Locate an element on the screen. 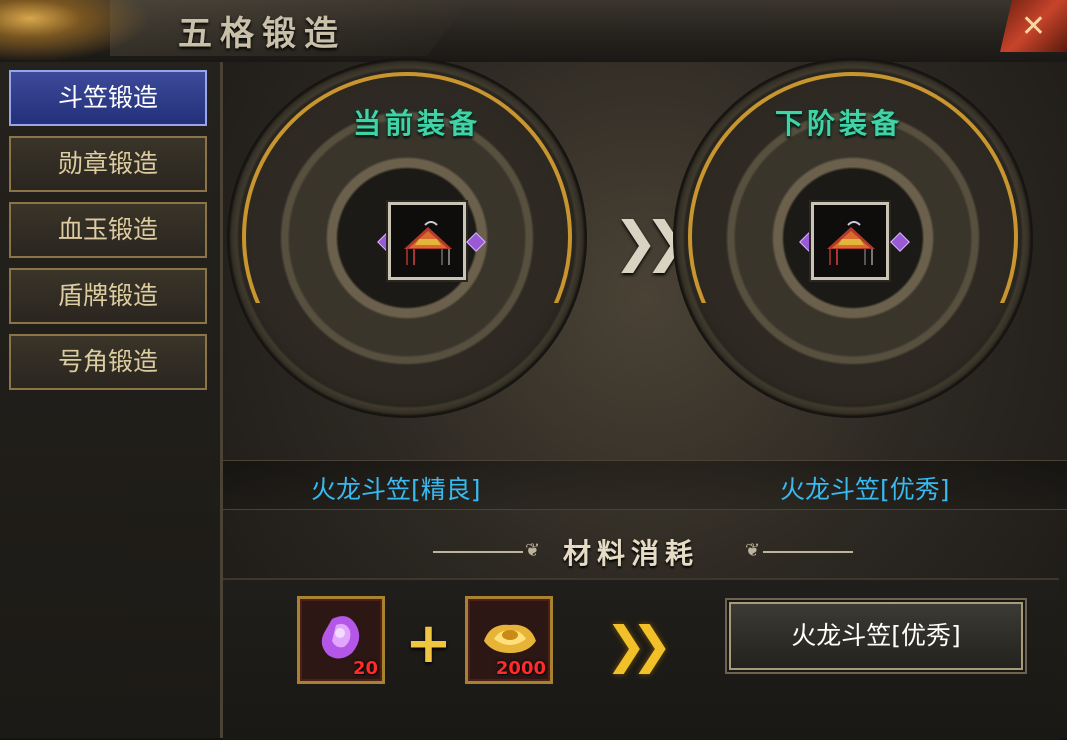  divider-left is located at coordinates (478, 552).